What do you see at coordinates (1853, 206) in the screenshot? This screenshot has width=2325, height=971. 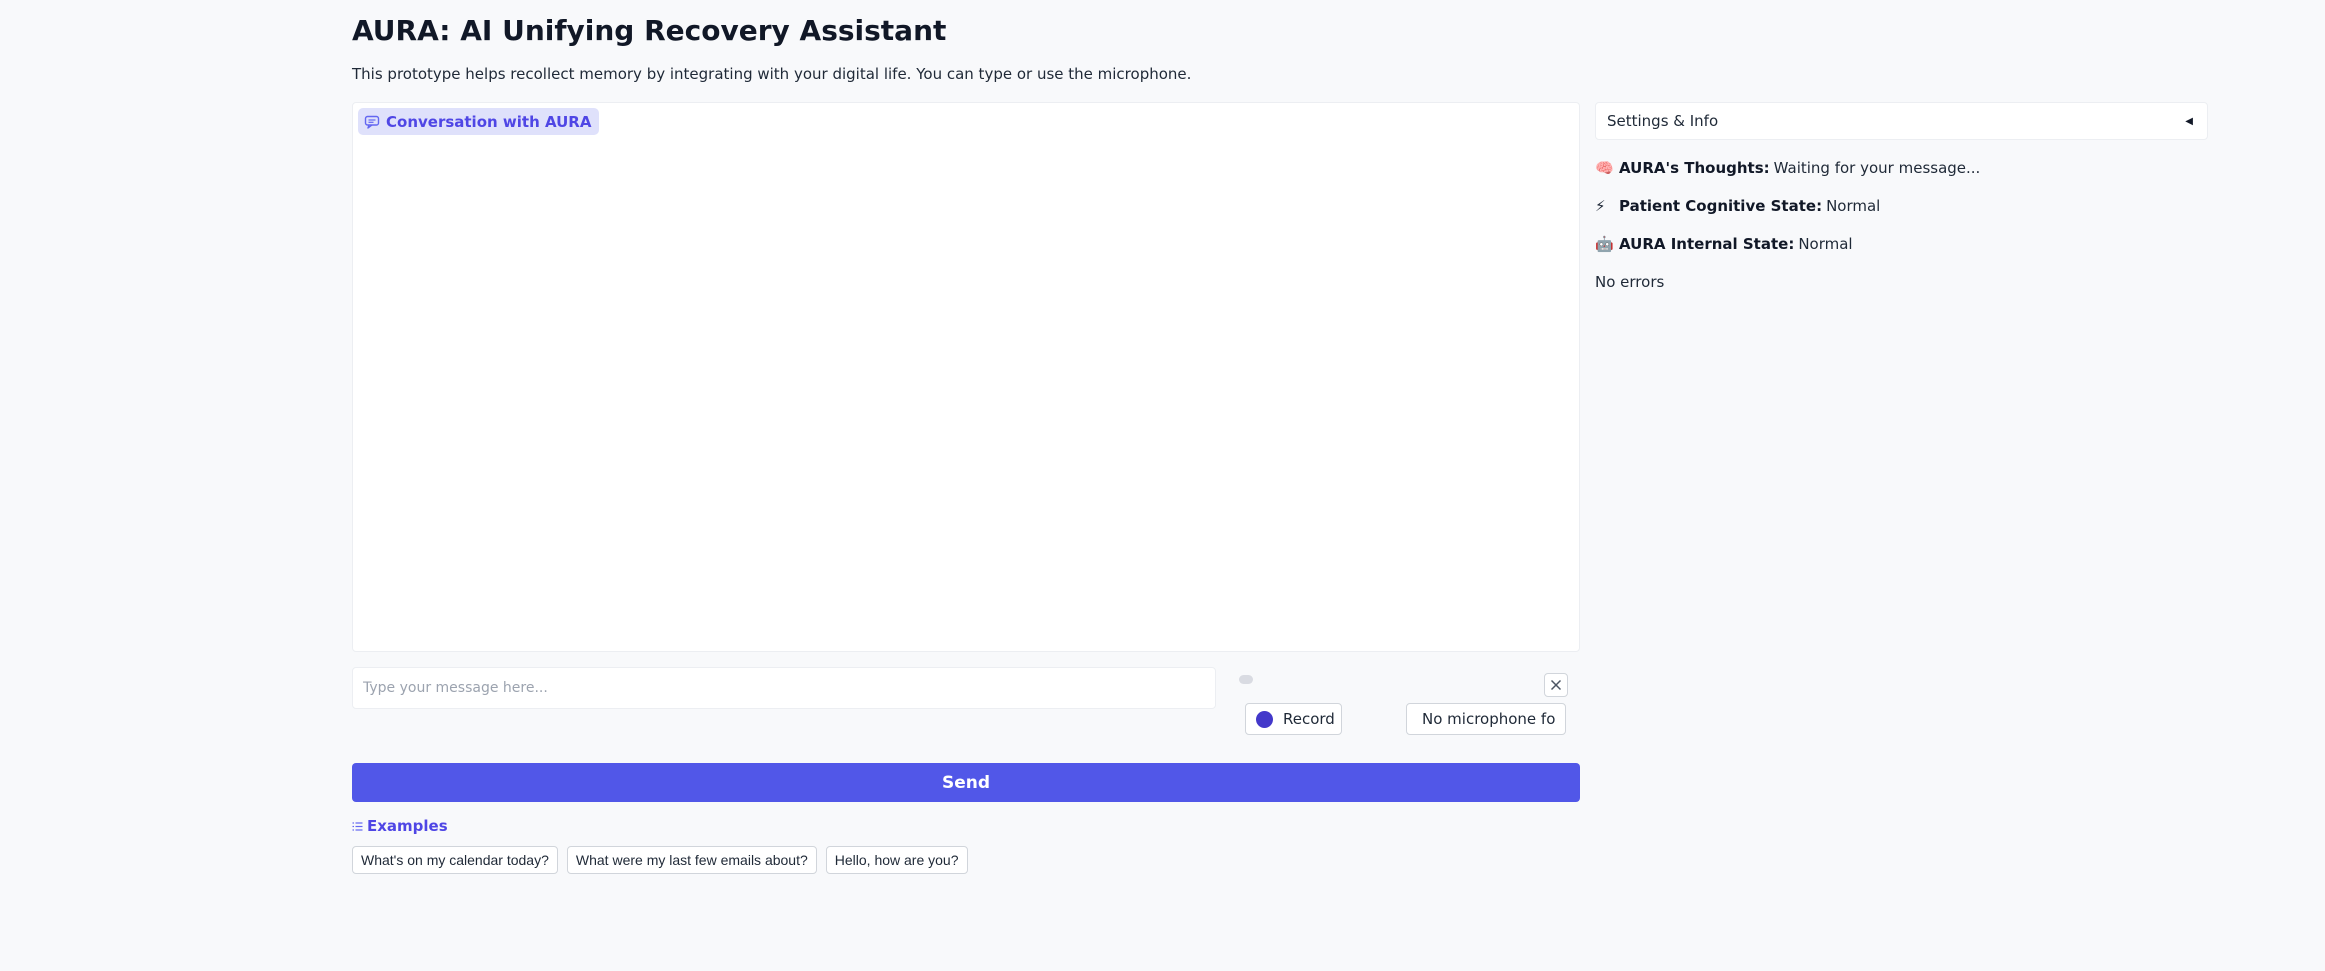 I see `patient-state-value: Normal` at bounding box center [1853, 206].